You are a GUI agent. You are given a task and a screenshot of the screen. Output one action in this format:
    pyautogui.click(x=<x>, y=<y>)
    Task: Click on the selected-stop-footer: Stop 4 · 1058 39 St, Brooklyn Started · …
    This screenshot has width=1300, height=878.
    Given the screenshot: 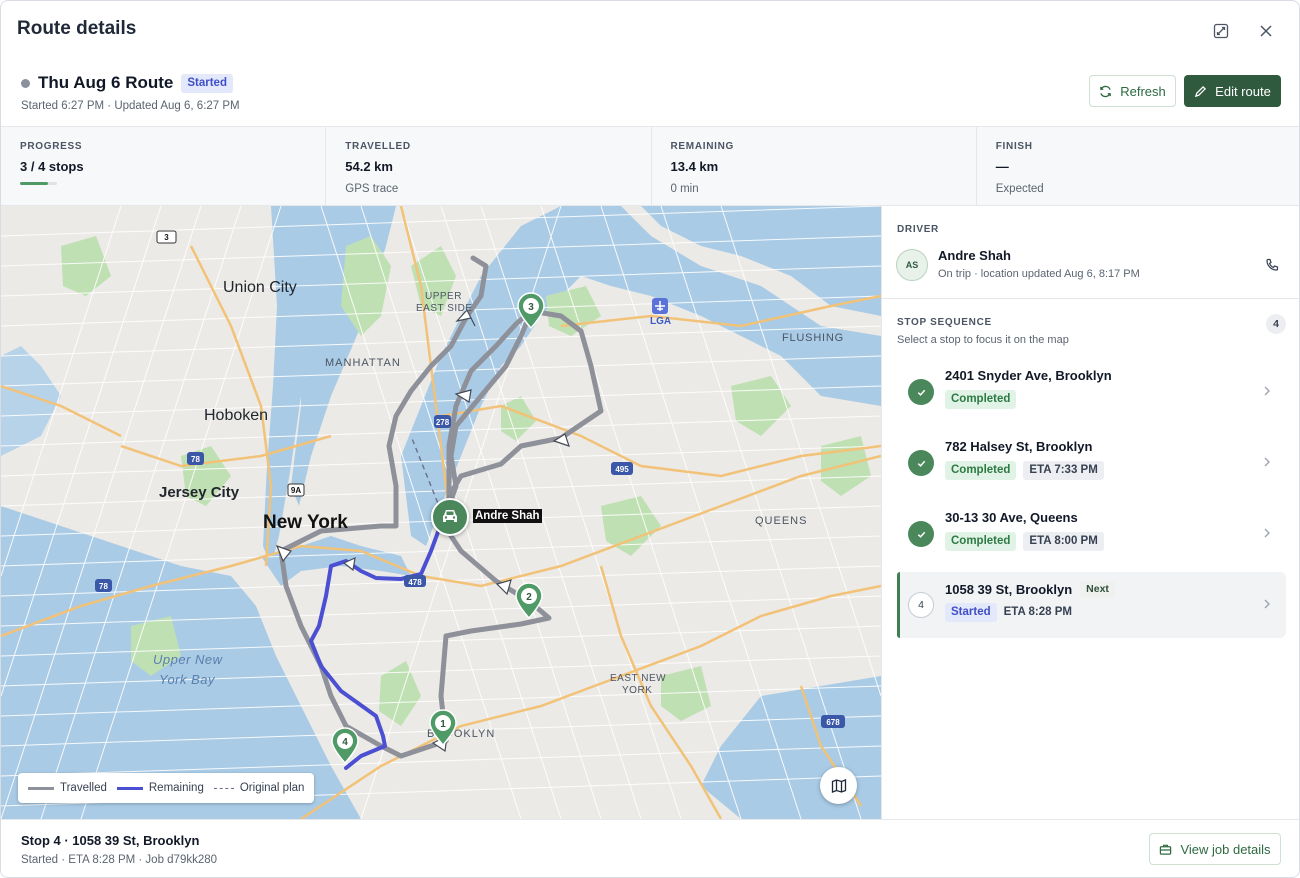 What is the action you would take?
    pyautogui.click(x=650, y=848)
    